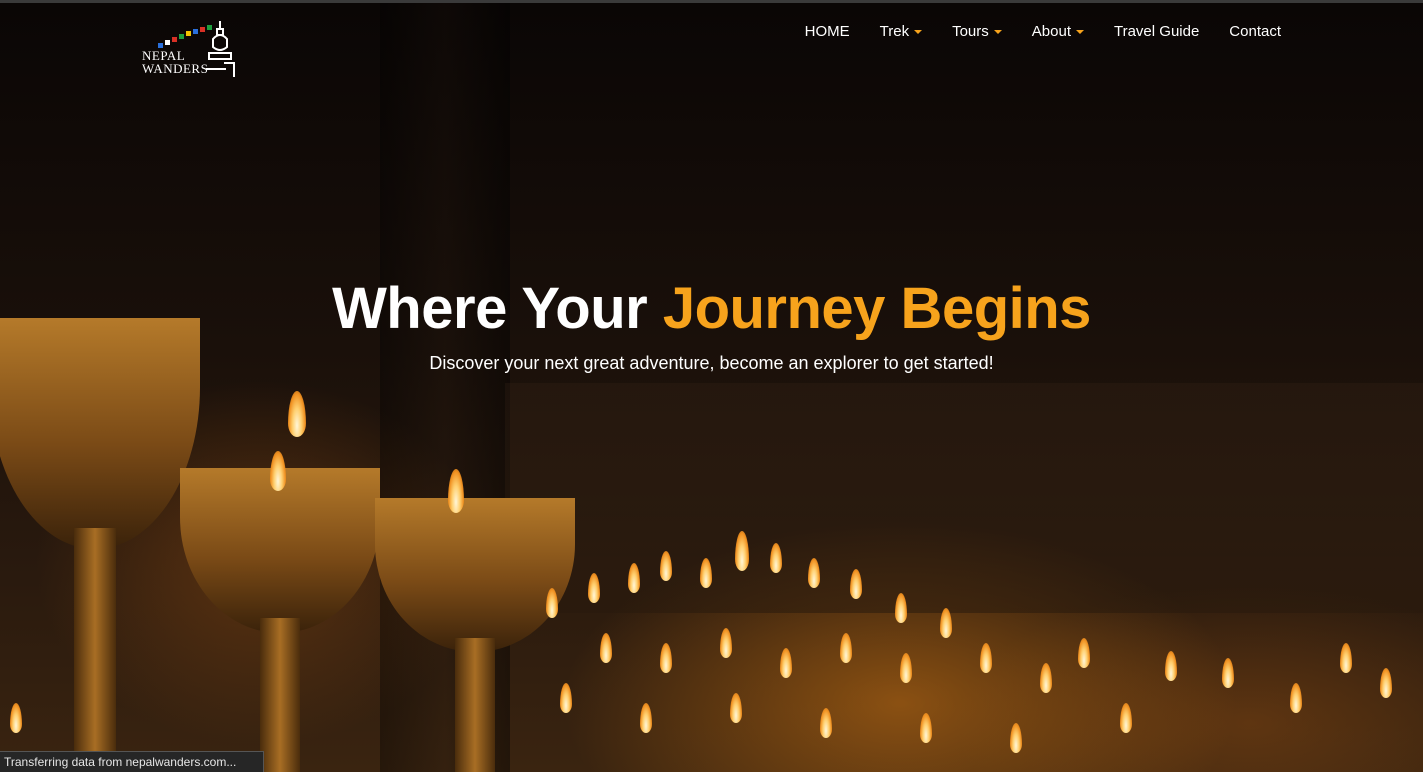  I want to click on nav-item-home: HOME, so click(827, 32).